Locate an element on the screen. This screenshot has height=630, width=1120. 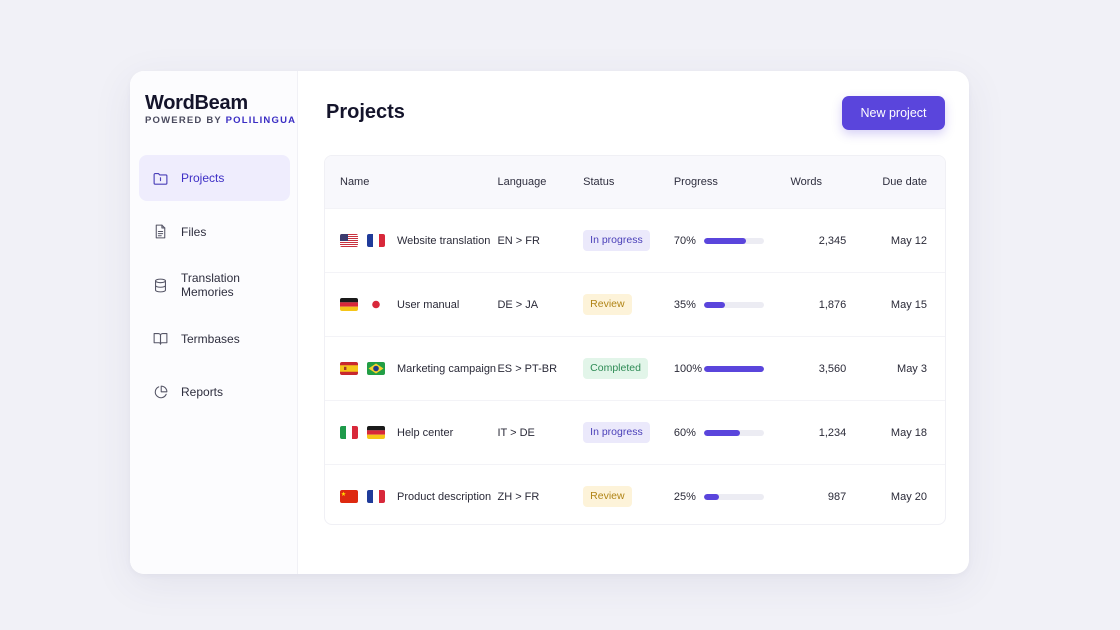
cell-words: 1,234 is located at coordinates (832, 432).